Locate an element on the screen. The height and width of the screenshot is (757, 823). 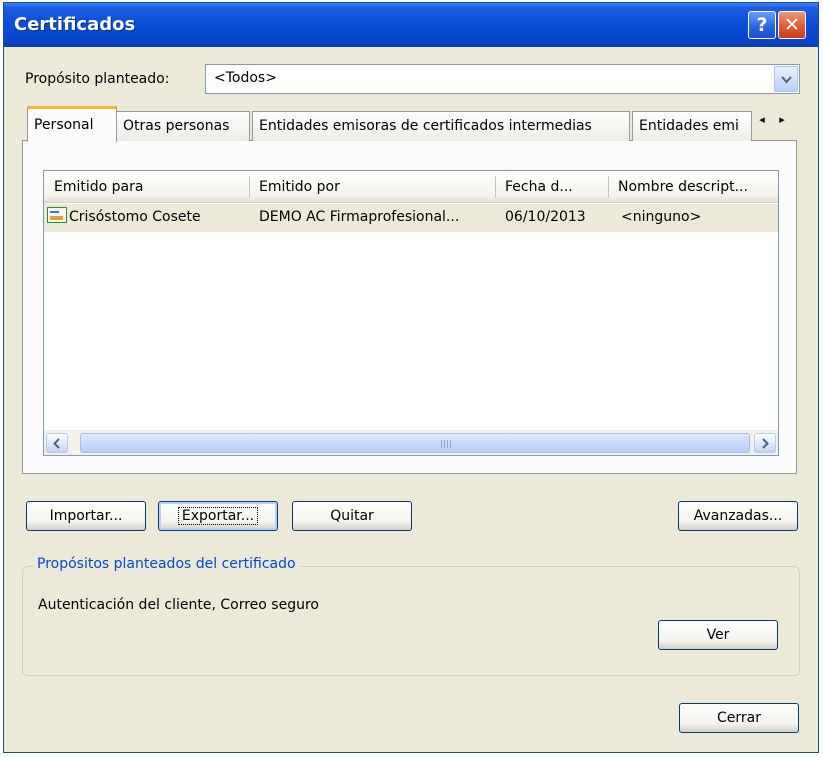
dropdown-button is located at coordinates (786, 79).